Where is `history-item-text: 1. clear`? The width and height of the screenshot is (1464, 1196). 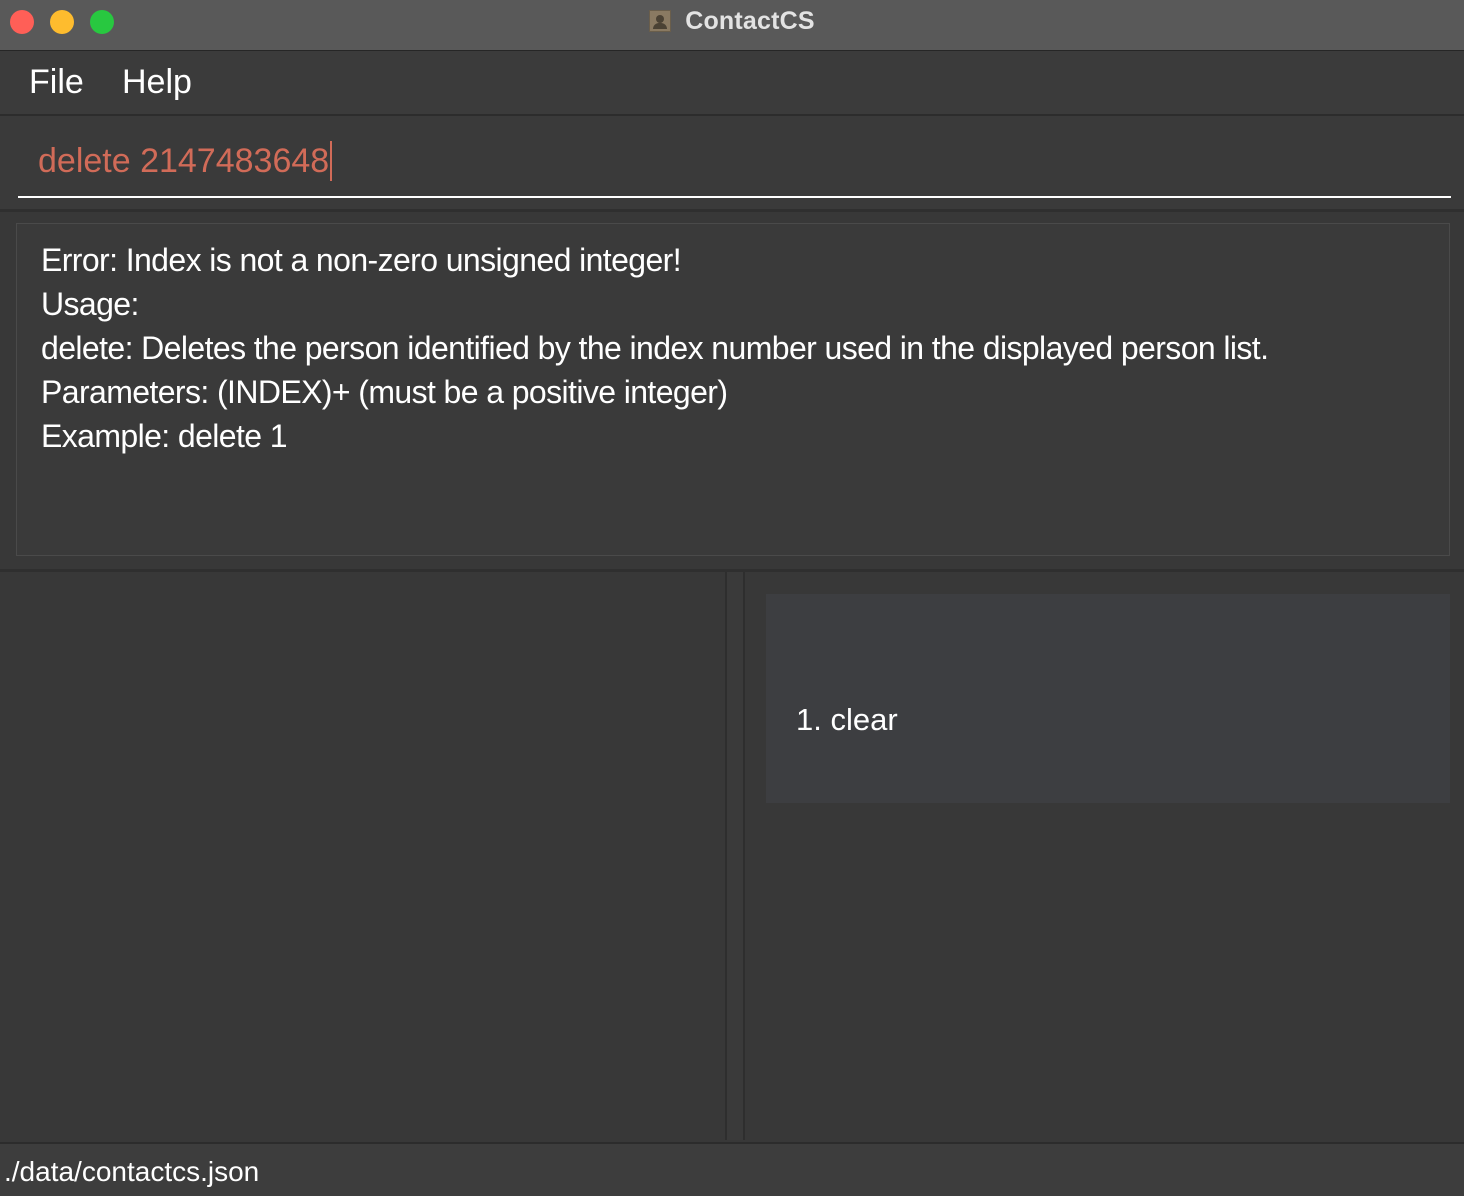 history-item-text: 1. clear is located at coordinates (847, 719).